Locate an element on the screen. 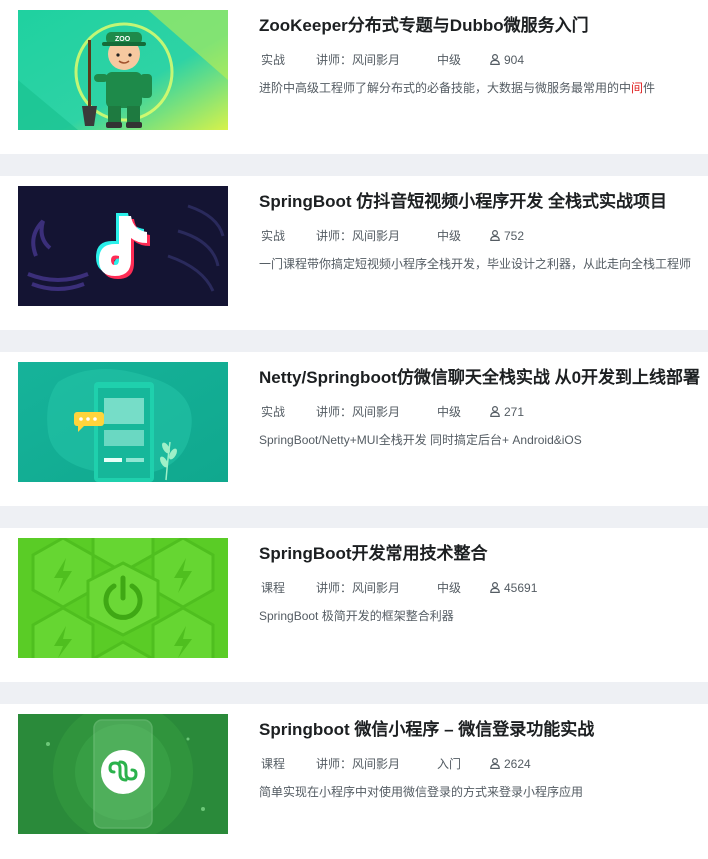 This screenshot has width=708, height=859. mini-program-icon is located at coordinates (123, 774).